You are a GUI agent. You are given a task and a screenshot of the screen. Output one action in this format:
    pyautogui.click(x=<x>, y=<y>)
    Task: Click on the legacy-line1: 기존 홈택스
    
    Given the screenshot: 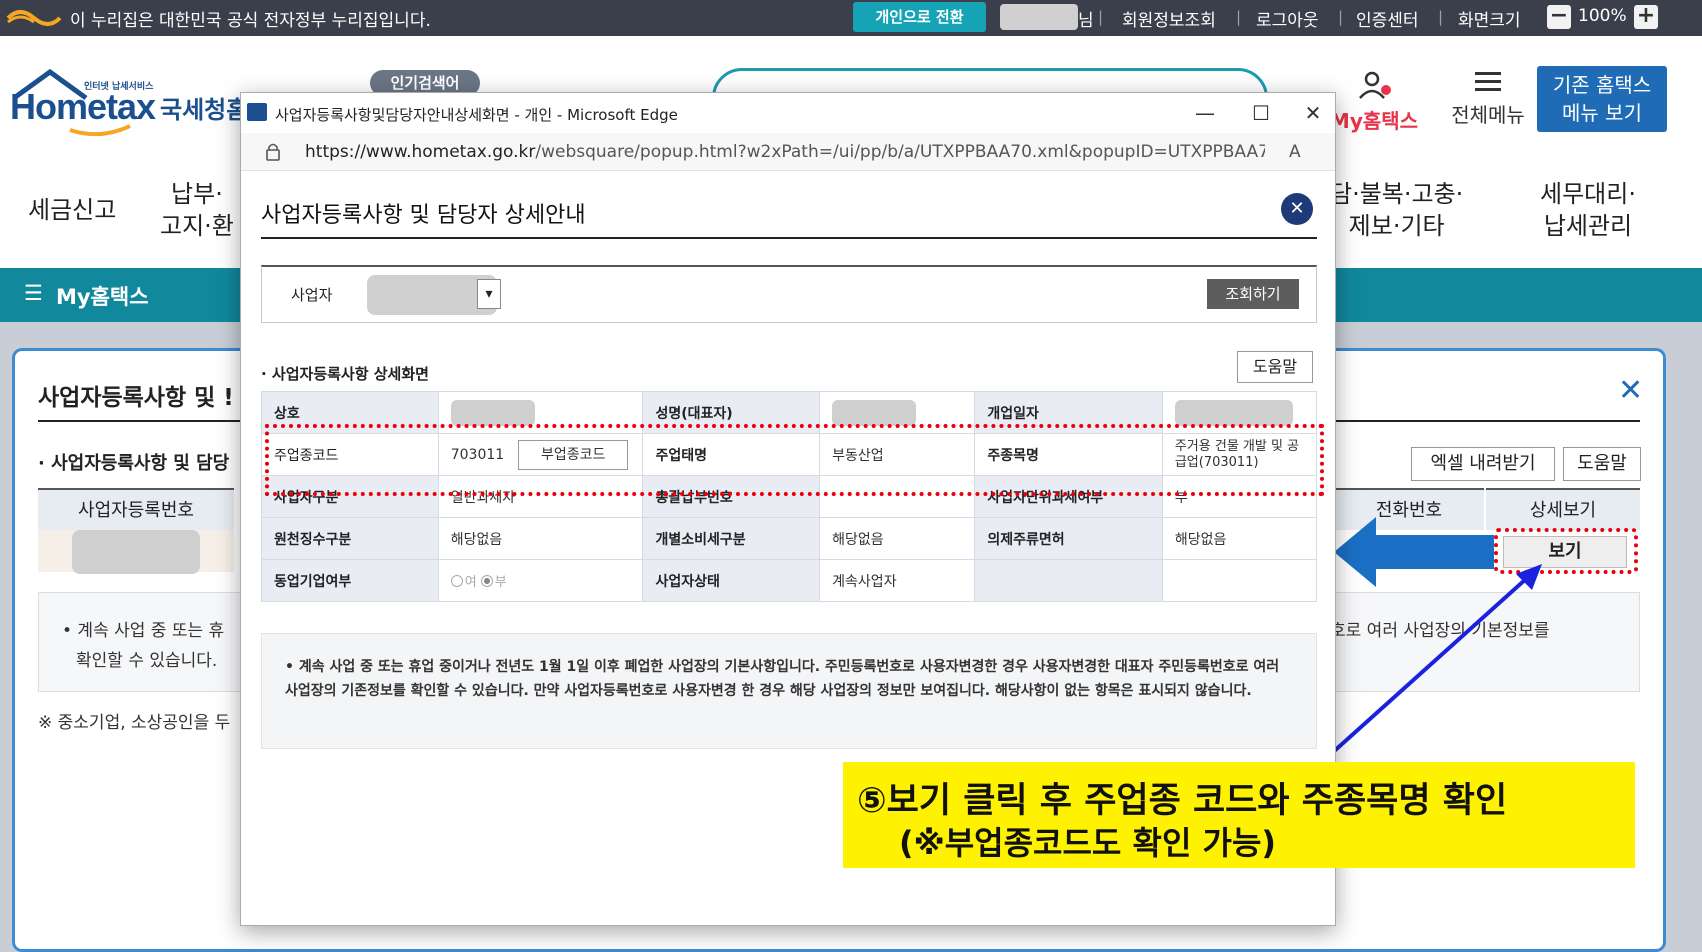 What is the action you would take?
    pyautogui.click(x=1602, y=85)
    